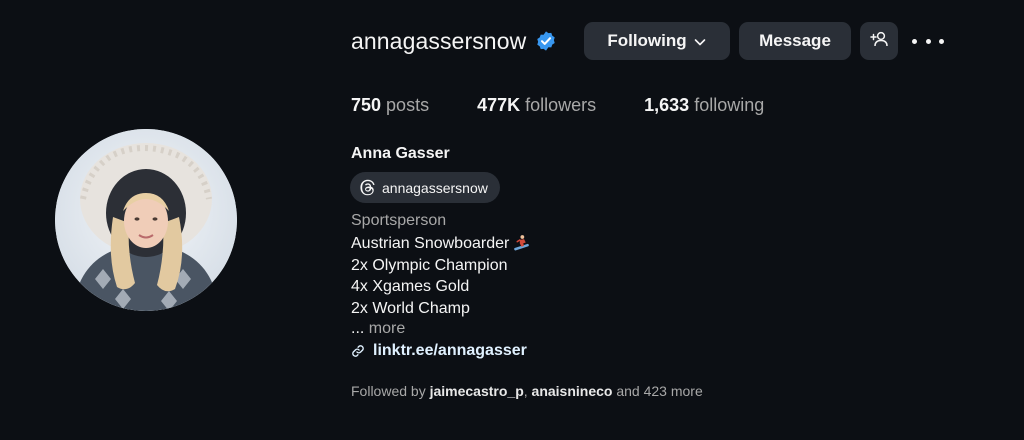 This screenshot has width=1024, height=440. Describe the element at coordinates (729, 105) in the screenshot. I see `following-label: following` at that location.